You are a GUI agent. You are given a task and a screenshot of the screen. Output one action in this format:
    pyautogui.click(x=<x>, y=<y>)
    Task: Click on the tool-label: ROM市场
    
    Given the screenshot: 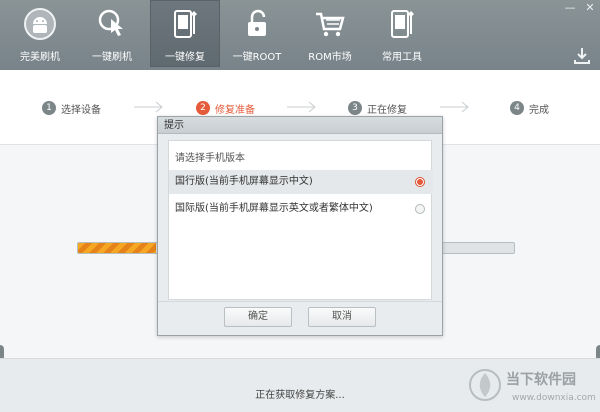 What is the action you would take?
    pyautogui.click(x=330, y=57)
    